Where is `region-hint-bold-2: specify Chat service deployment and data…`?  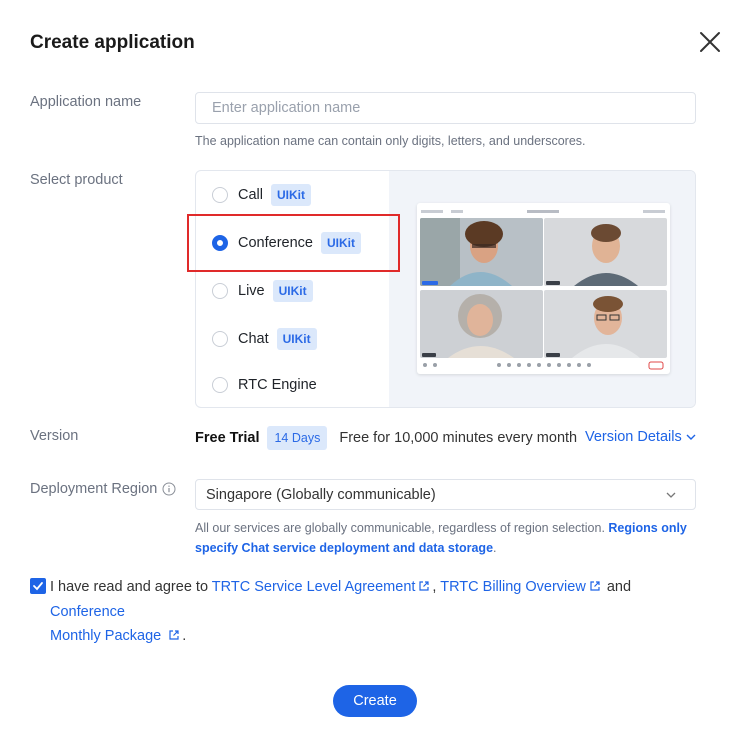
region-hint-bold-2: specify Chat service deployment and data… is located at coordinates (344, 548).